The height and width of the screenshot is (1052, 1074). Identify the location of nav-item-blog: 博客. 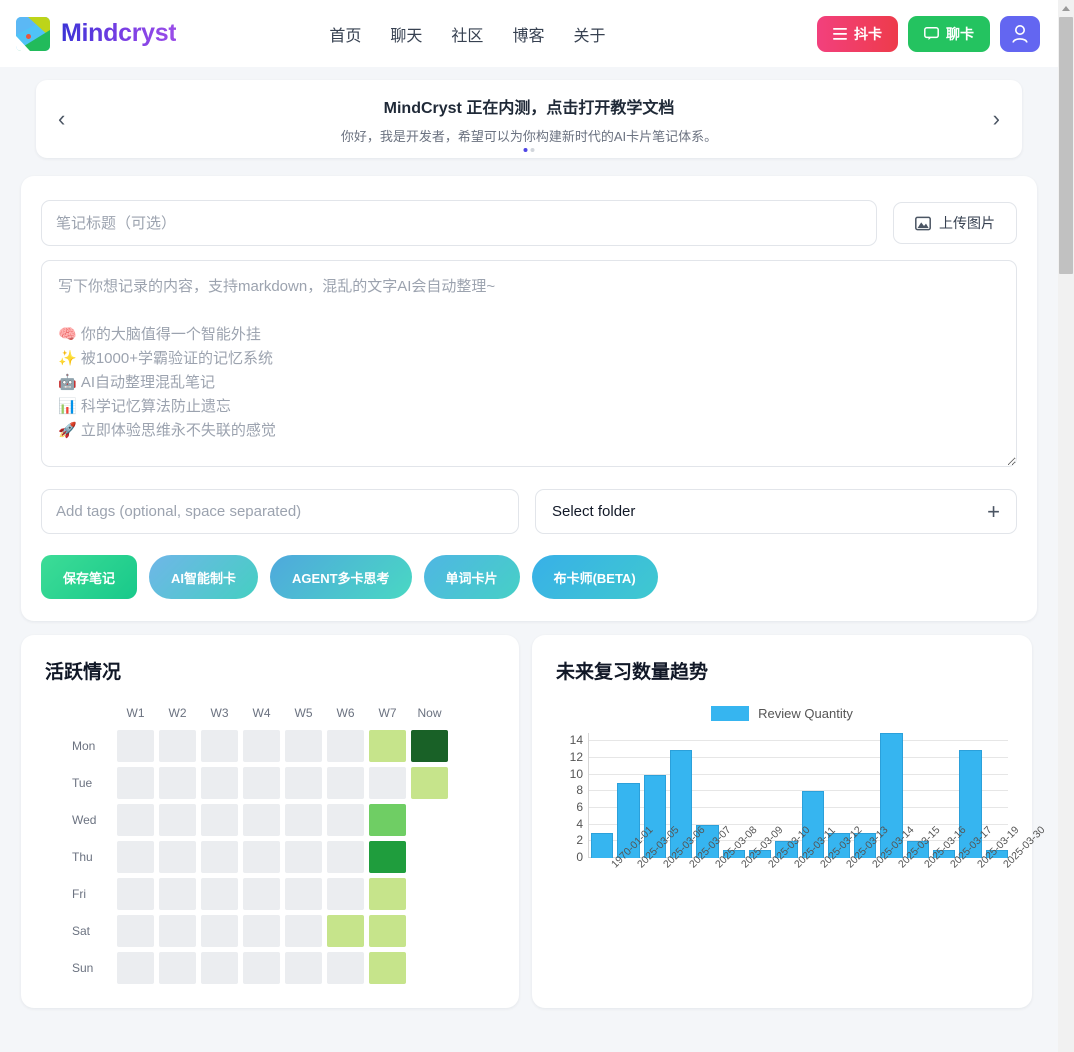
(528, 34).